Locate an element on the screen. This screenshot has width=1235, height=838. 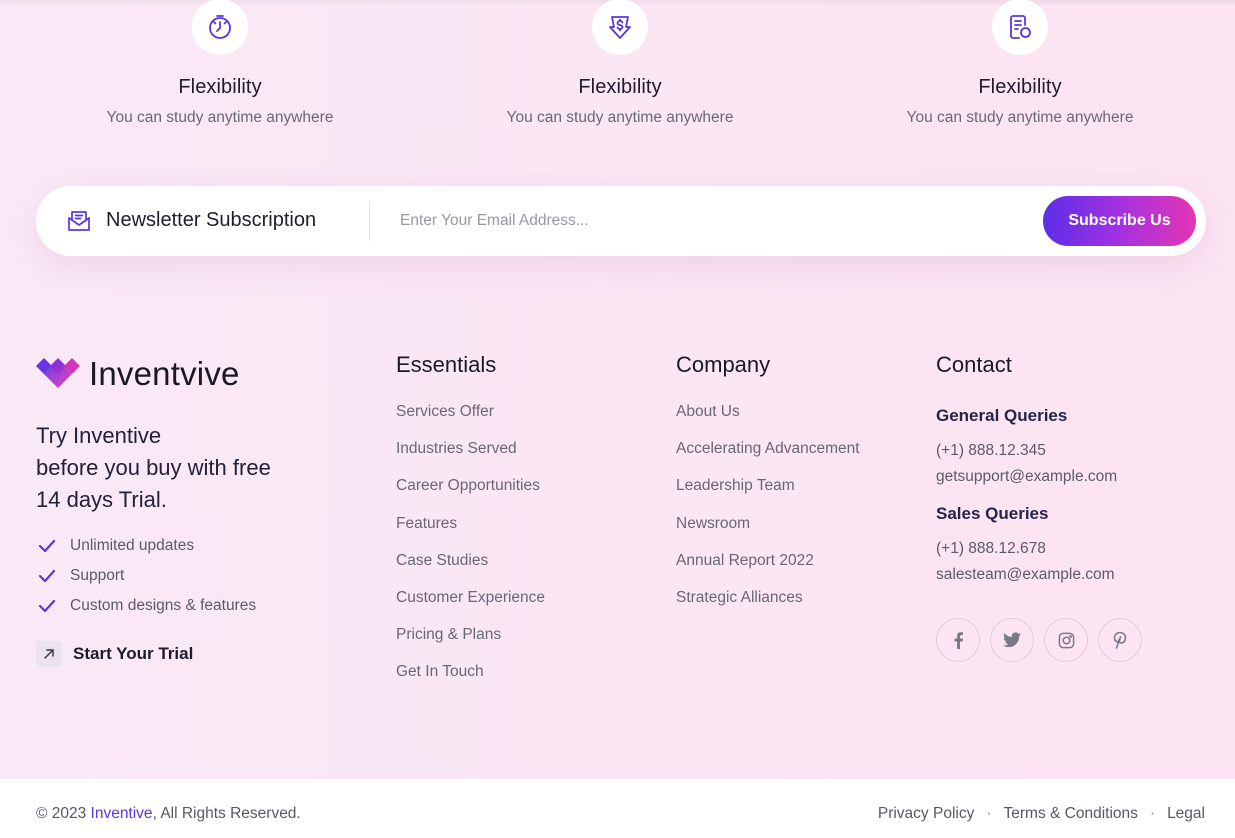
legal-link: Legal is located at coordinates (1186, 814).